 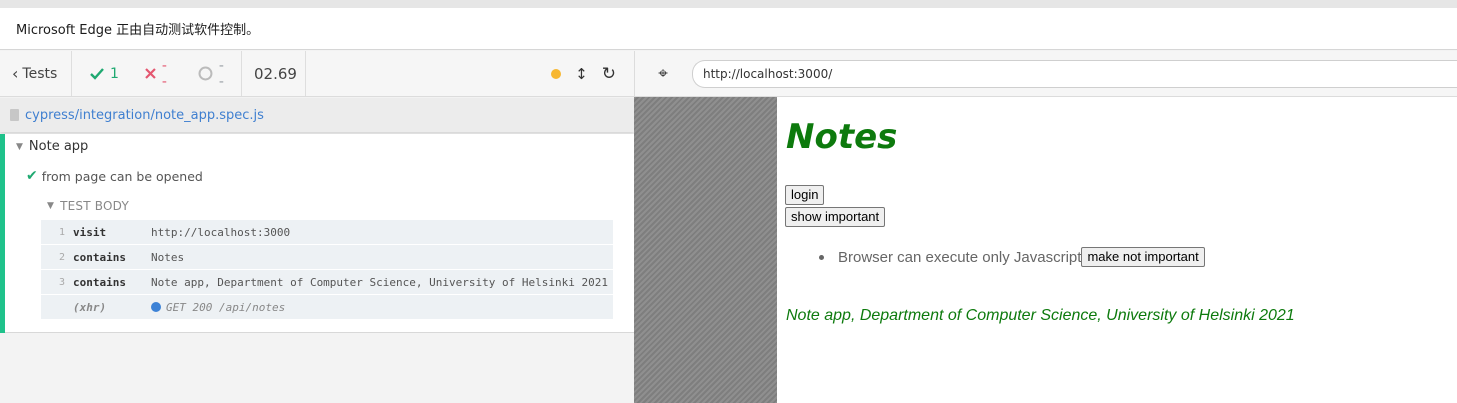 I want to click on duration-value: 02.69, so click(x=275, y=73).